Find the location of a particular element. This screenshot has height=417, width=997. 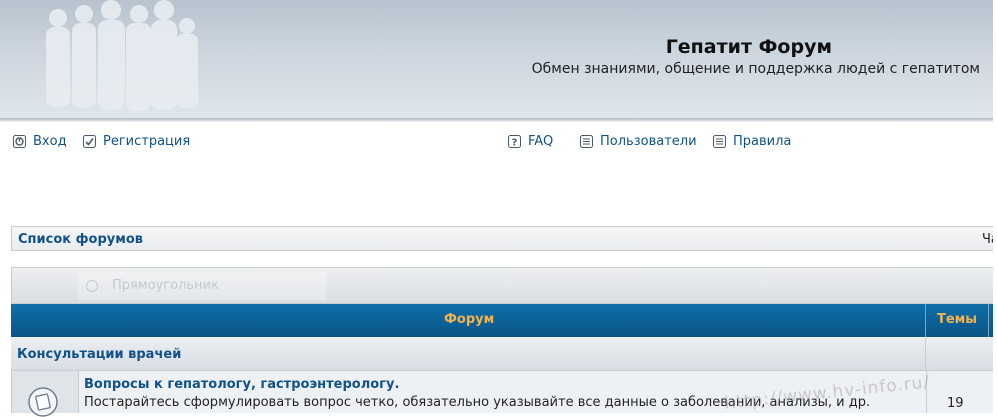

register-icon is located at coordinates (89, 141).